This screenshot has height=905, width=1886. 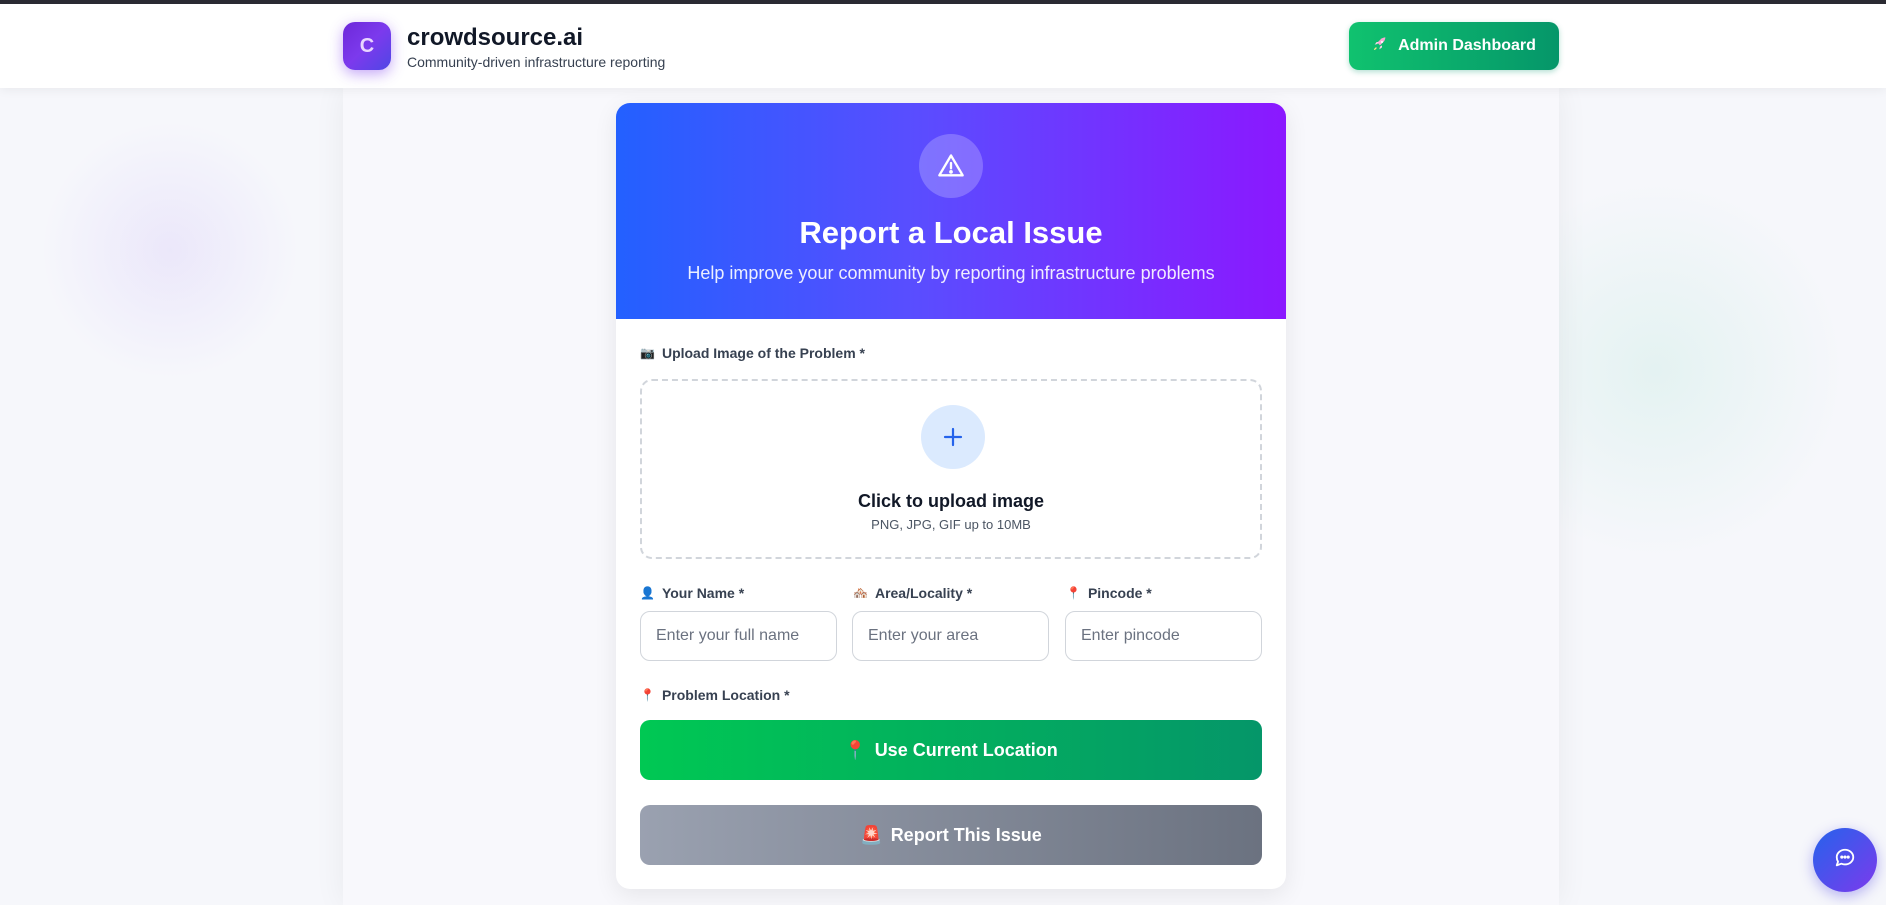 I want to click on area-label: 🏘️ Area/Locality *, so click(x=912, y=593).